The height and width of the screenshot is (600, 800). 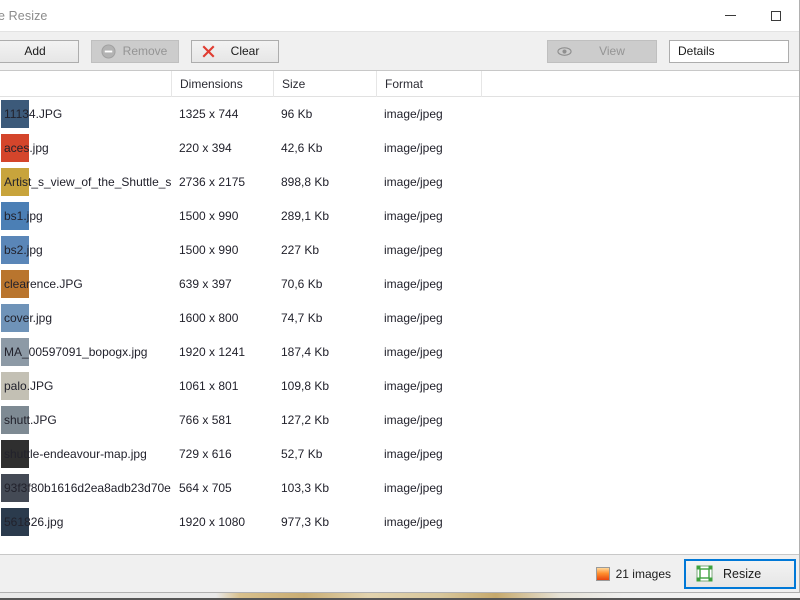 I want to click on cell-size: 187,4 Kb, so click(x=305, y=352).